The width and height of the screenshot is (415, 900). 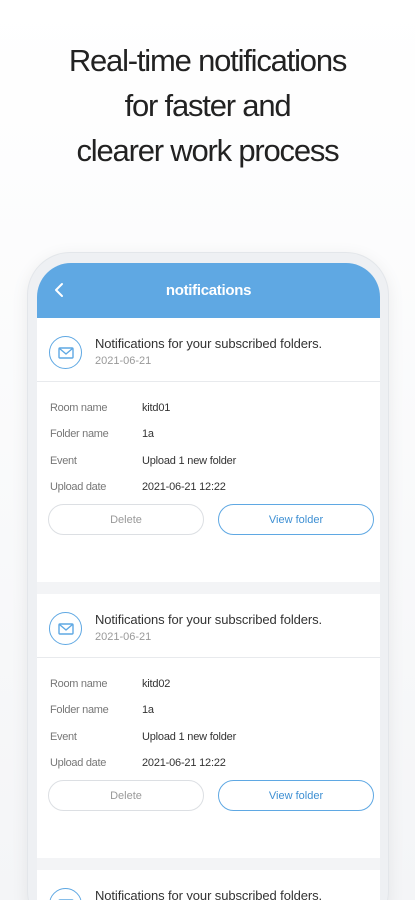 I want to click on back-button, so click(x=59, y=290).